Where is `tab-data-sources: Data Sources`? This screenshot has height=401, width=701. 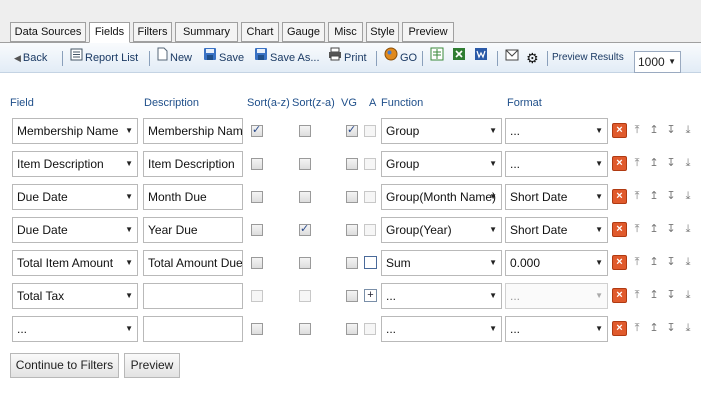 tab-data-sources: Data Sources is located at coordinates (48, 32).